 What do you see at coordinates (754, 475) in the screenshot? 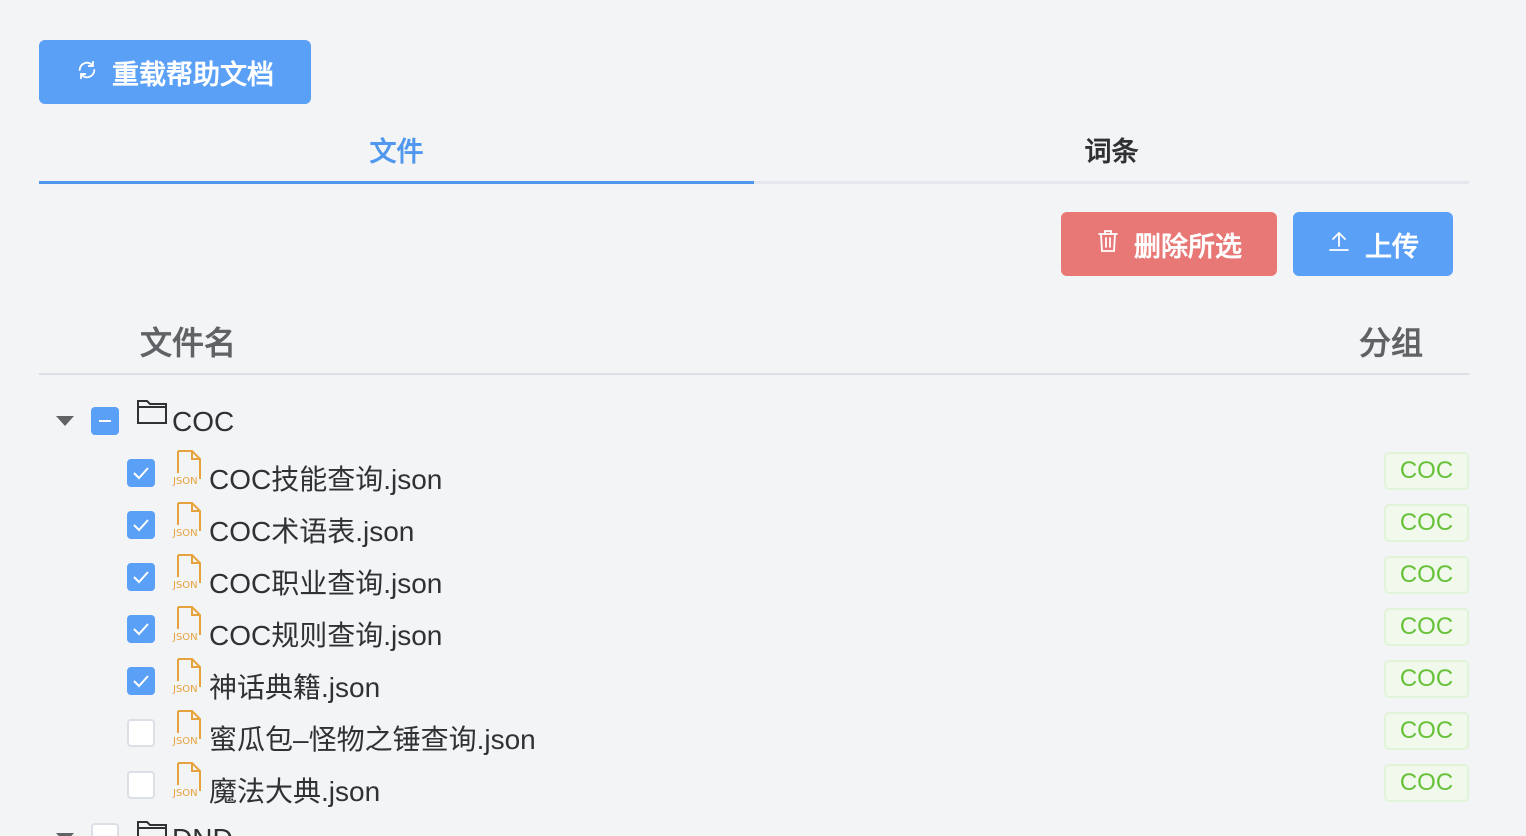
I see `tree-file-row: JSON COC技能查询.json COC` at bounding box center [754, 475].